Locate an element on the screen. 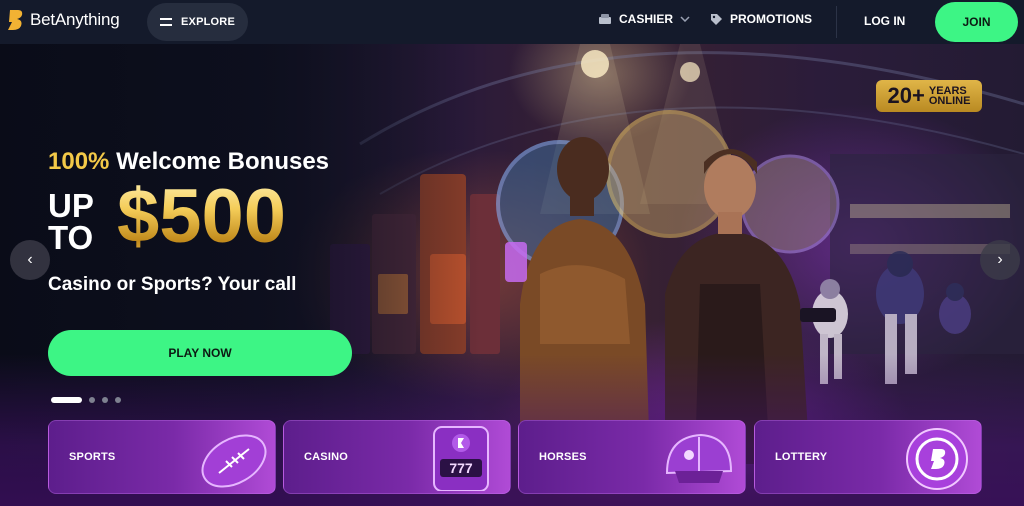  years-online-badge: 20+ YEARS ONLINE is located at coordinates (929, 96).